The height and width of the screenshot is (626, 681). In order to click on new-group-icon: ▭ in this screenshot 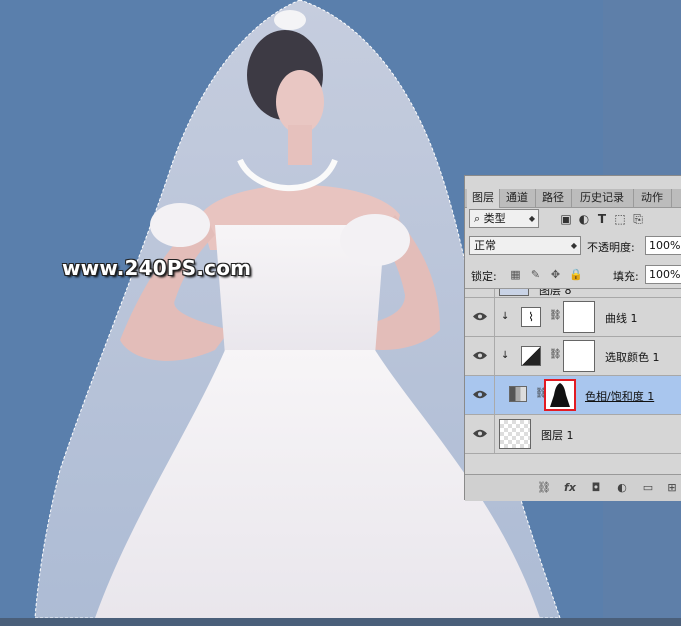, I will do `click(648, 488)`.